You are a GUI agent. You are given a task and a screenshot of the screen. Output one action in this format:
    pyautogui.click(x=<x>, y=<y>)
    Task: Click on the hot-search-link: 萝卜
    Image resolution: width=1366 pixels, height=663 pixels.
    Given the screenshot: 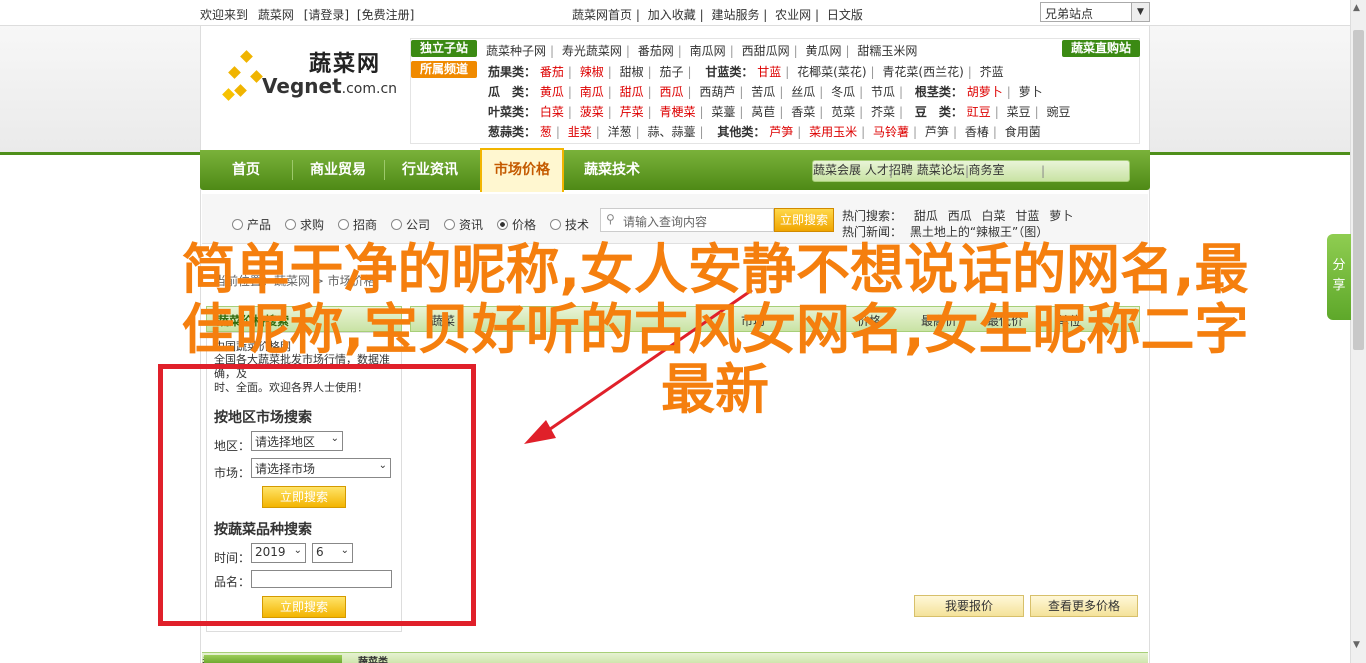 What is the action you would take?
    pyautogui.click(x=1061, y=216)
    